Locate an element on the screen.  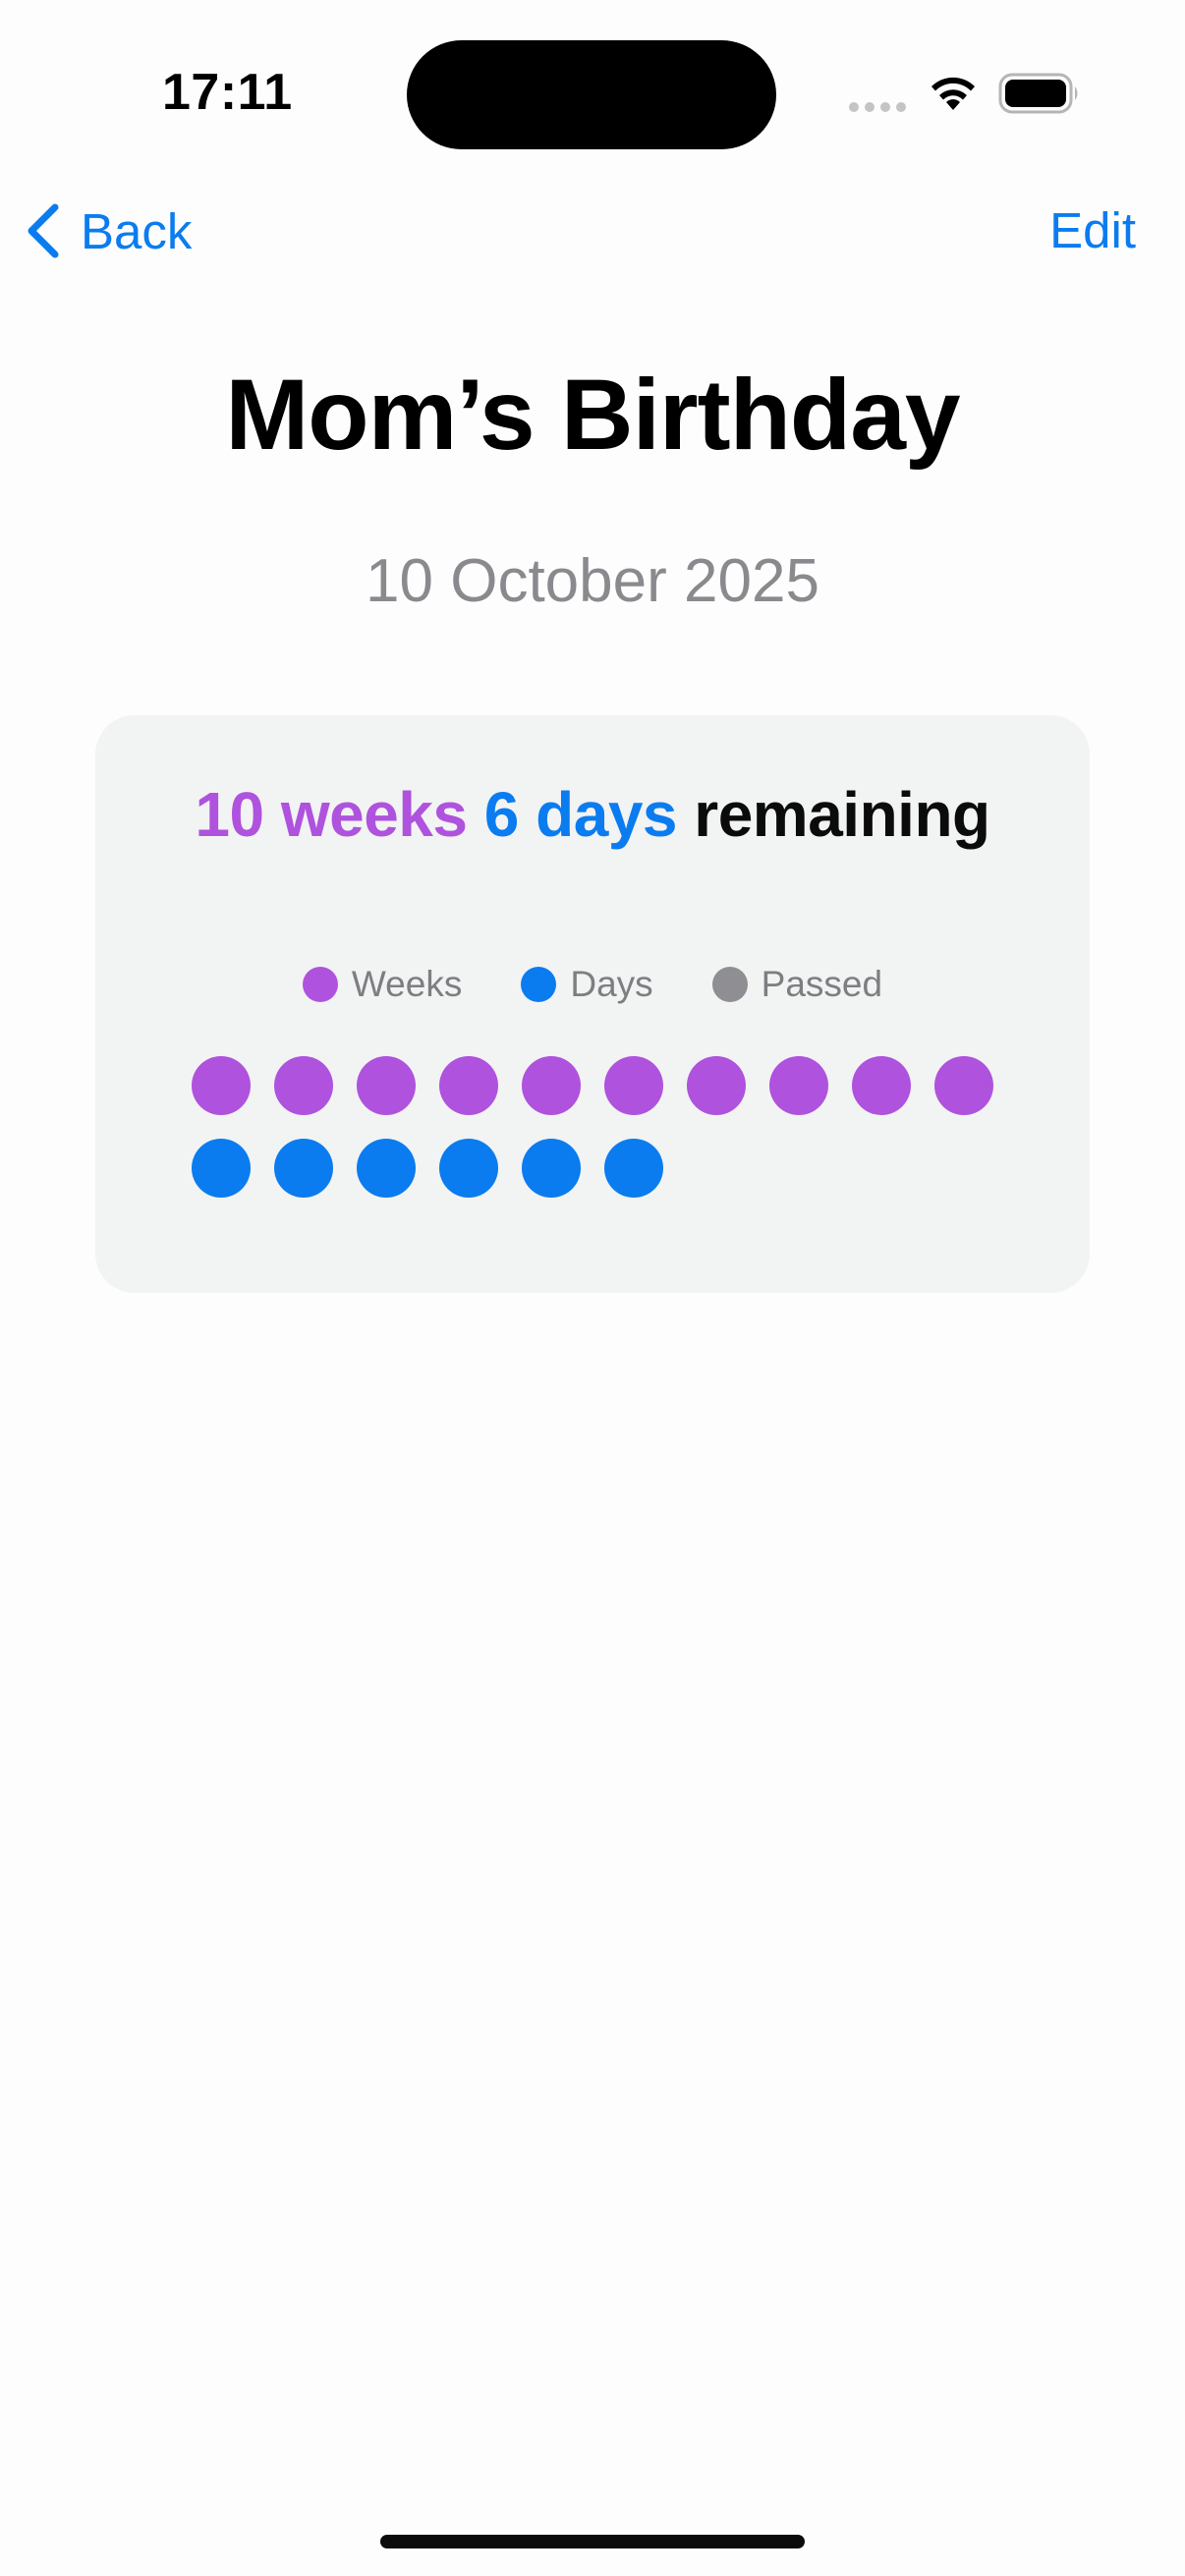
wifi-icon is located at coordinates (953, 93).